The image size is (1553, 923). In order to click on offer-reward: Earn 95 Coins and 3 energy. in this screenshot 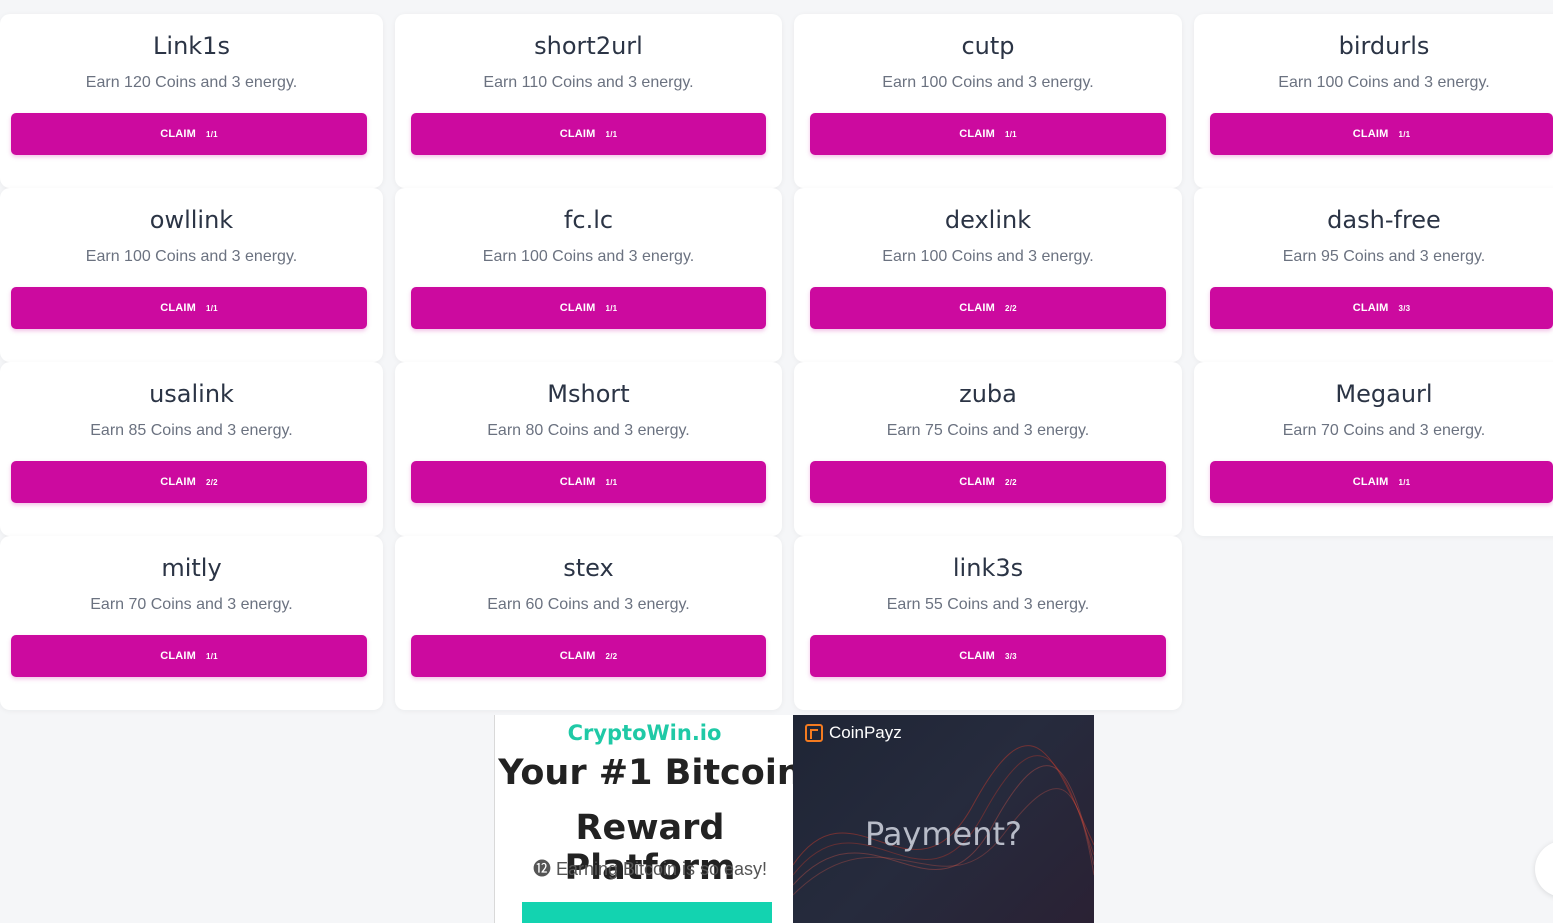, I will do `click(1384, 256)`.